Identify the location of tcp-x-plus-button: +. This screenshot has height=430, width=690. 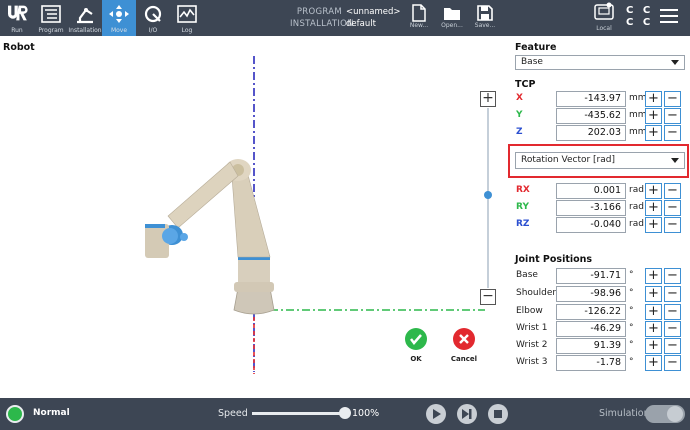
(653, 99).